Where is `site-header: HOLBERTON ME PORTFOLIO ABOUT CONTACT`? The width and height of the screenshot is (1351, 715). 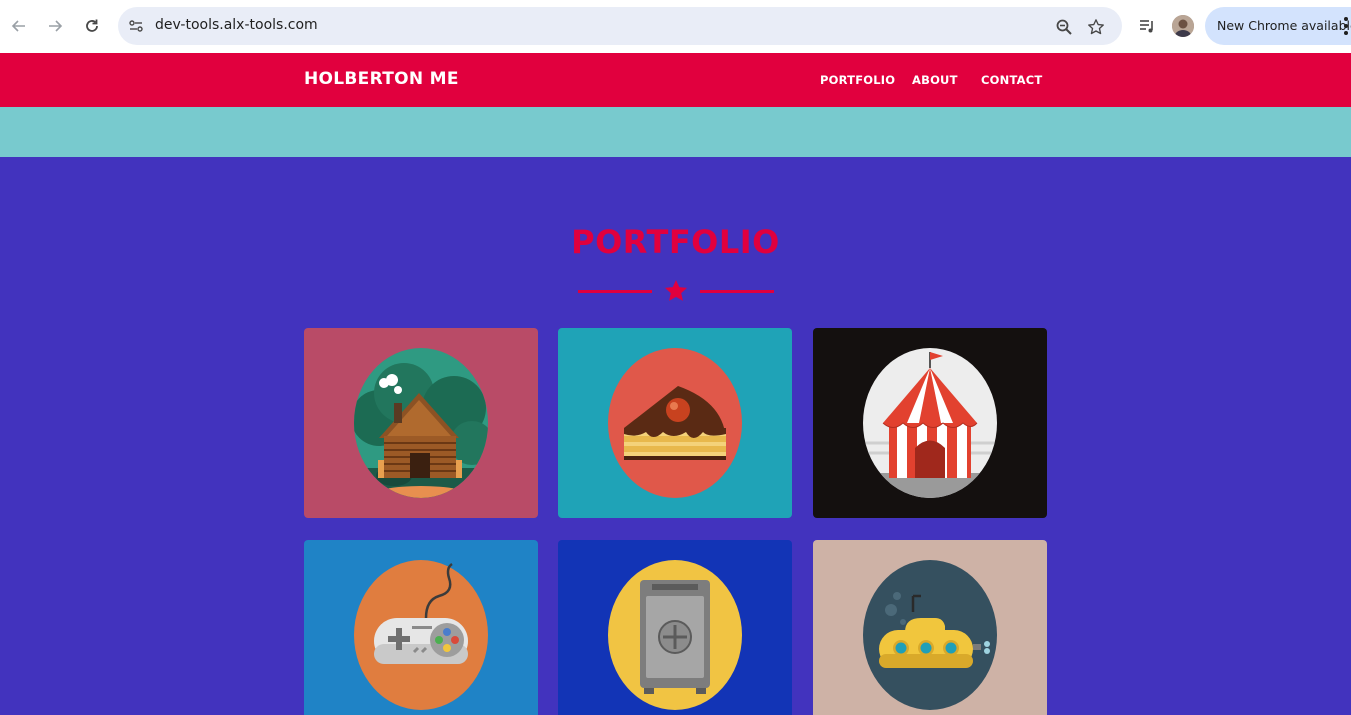 site-header: HOLBERTON ME PORTFOLIO ABOUT CONTACT is located at coordinates (675, 80).